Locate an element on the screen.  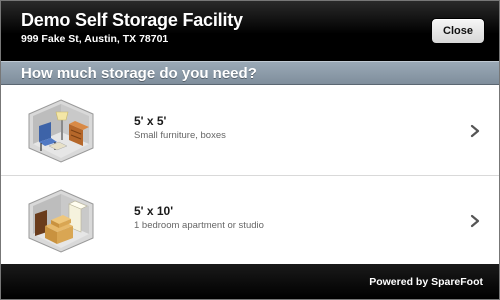
storage-unit-5x10-icon is located at coordinates (61, 221).